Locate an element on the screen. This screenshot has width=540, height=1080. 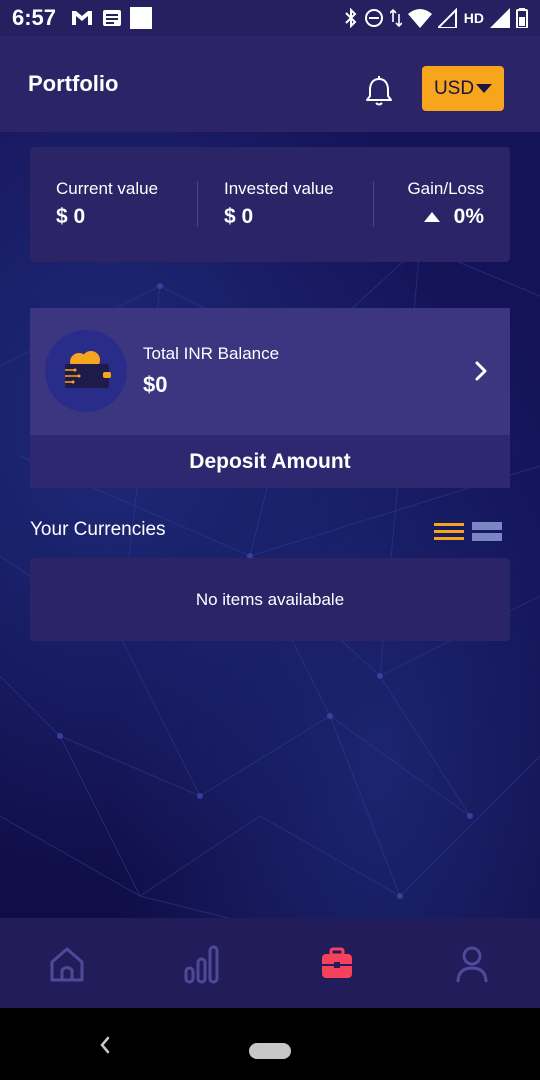
gmail-icon is located at coordinates (82, 18).